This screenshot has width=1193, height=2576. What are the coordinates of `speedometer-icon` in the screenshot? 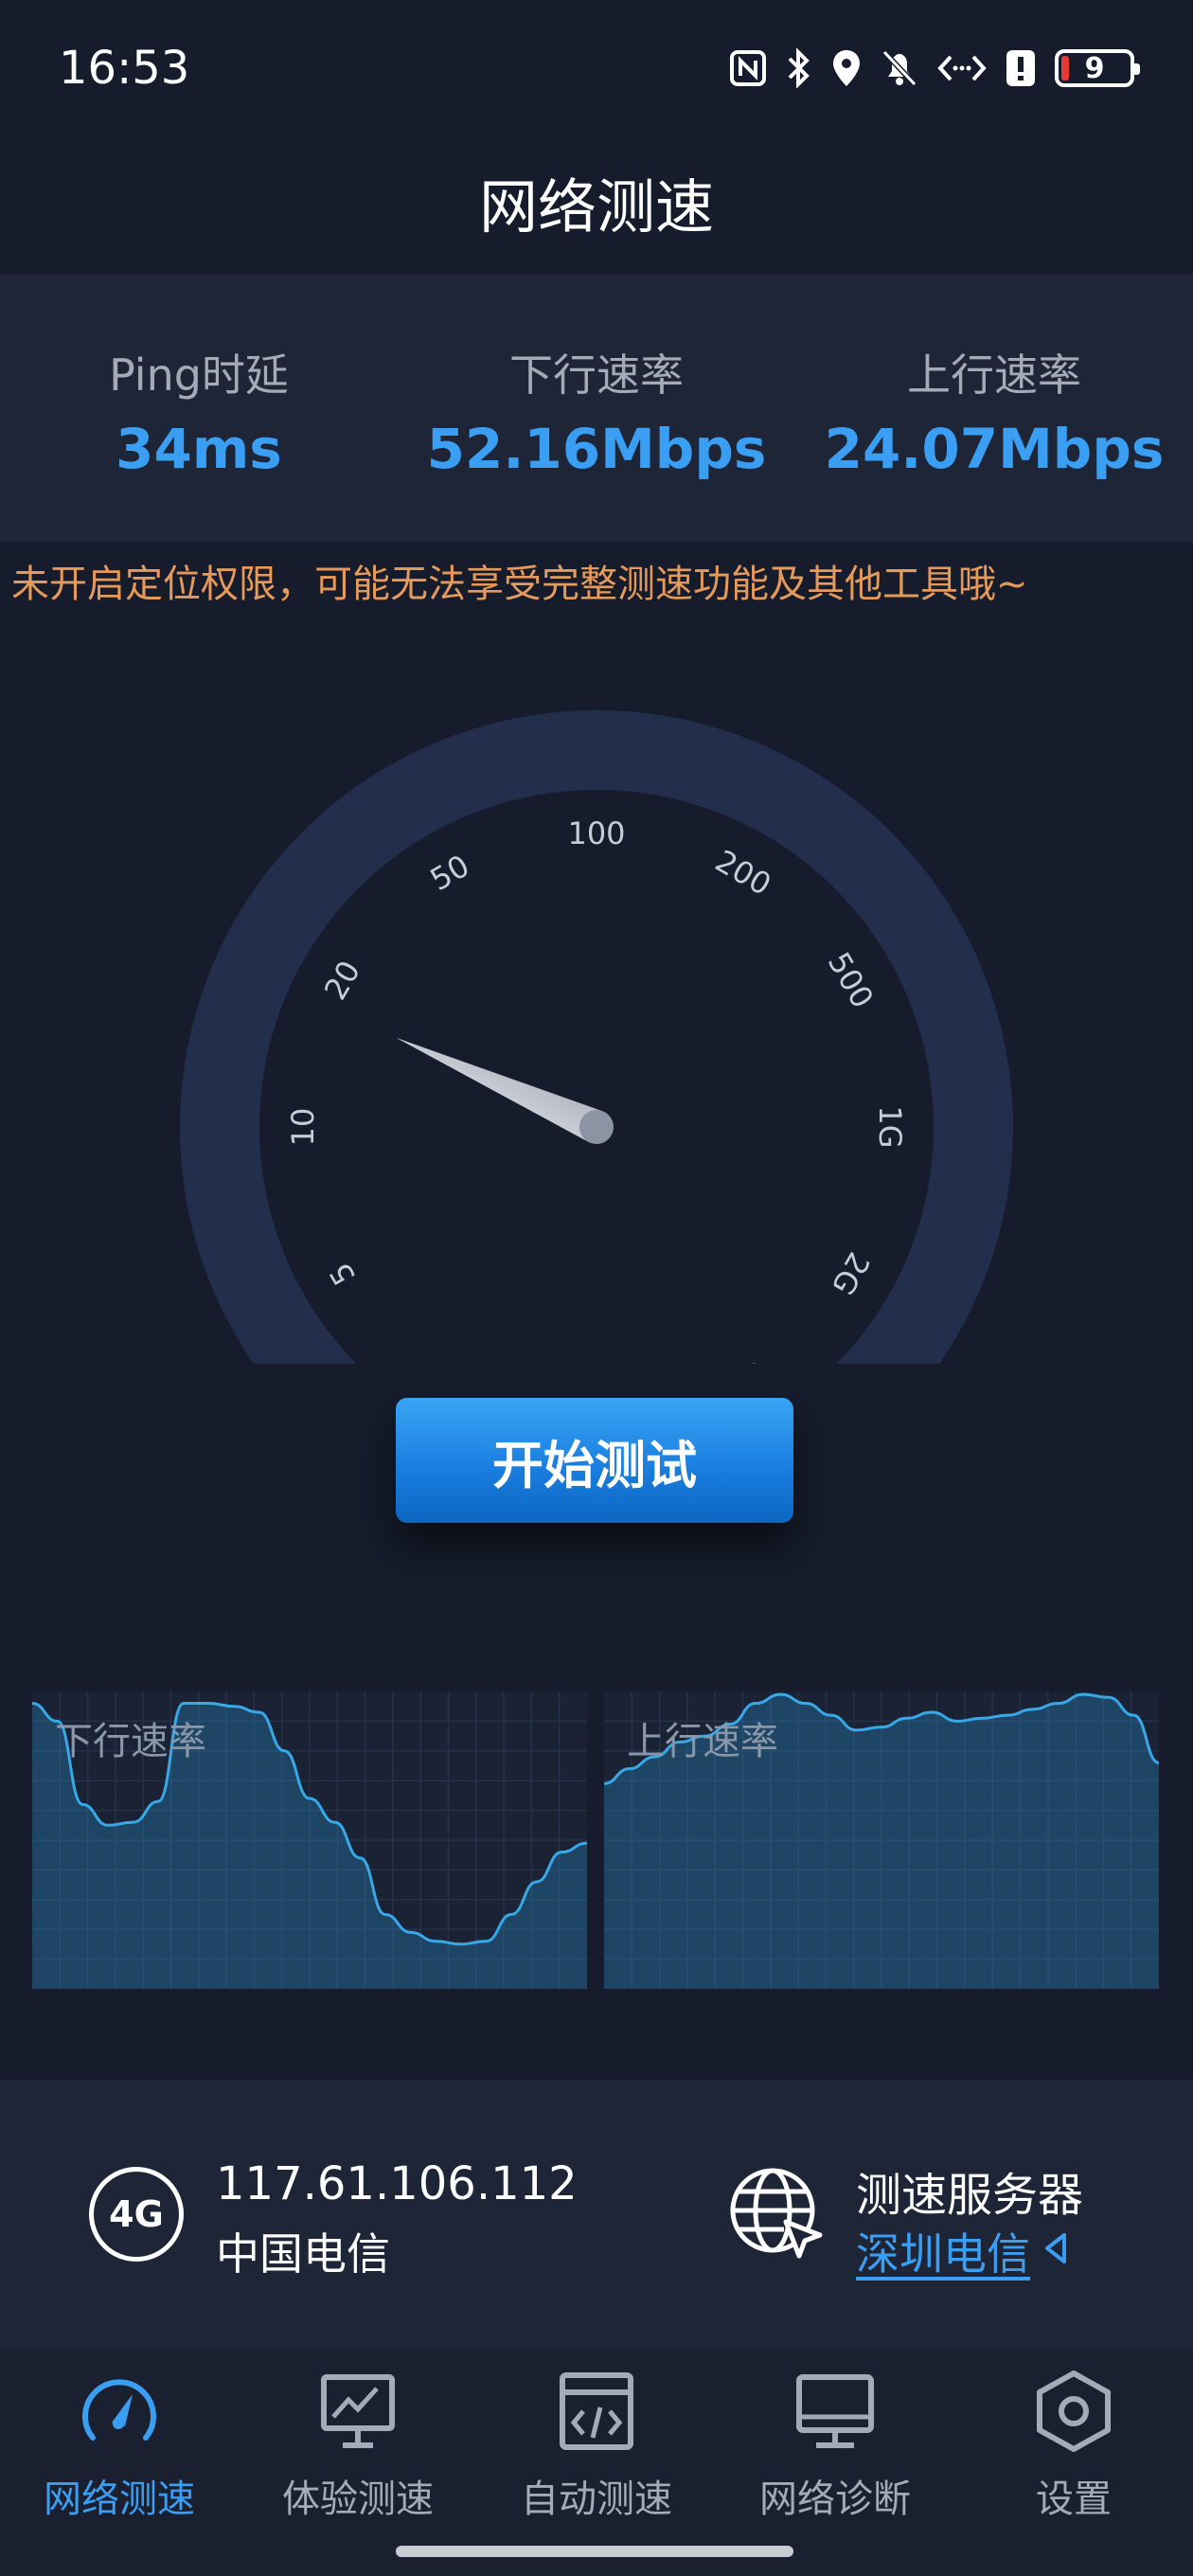 It's located at (119, 2410).